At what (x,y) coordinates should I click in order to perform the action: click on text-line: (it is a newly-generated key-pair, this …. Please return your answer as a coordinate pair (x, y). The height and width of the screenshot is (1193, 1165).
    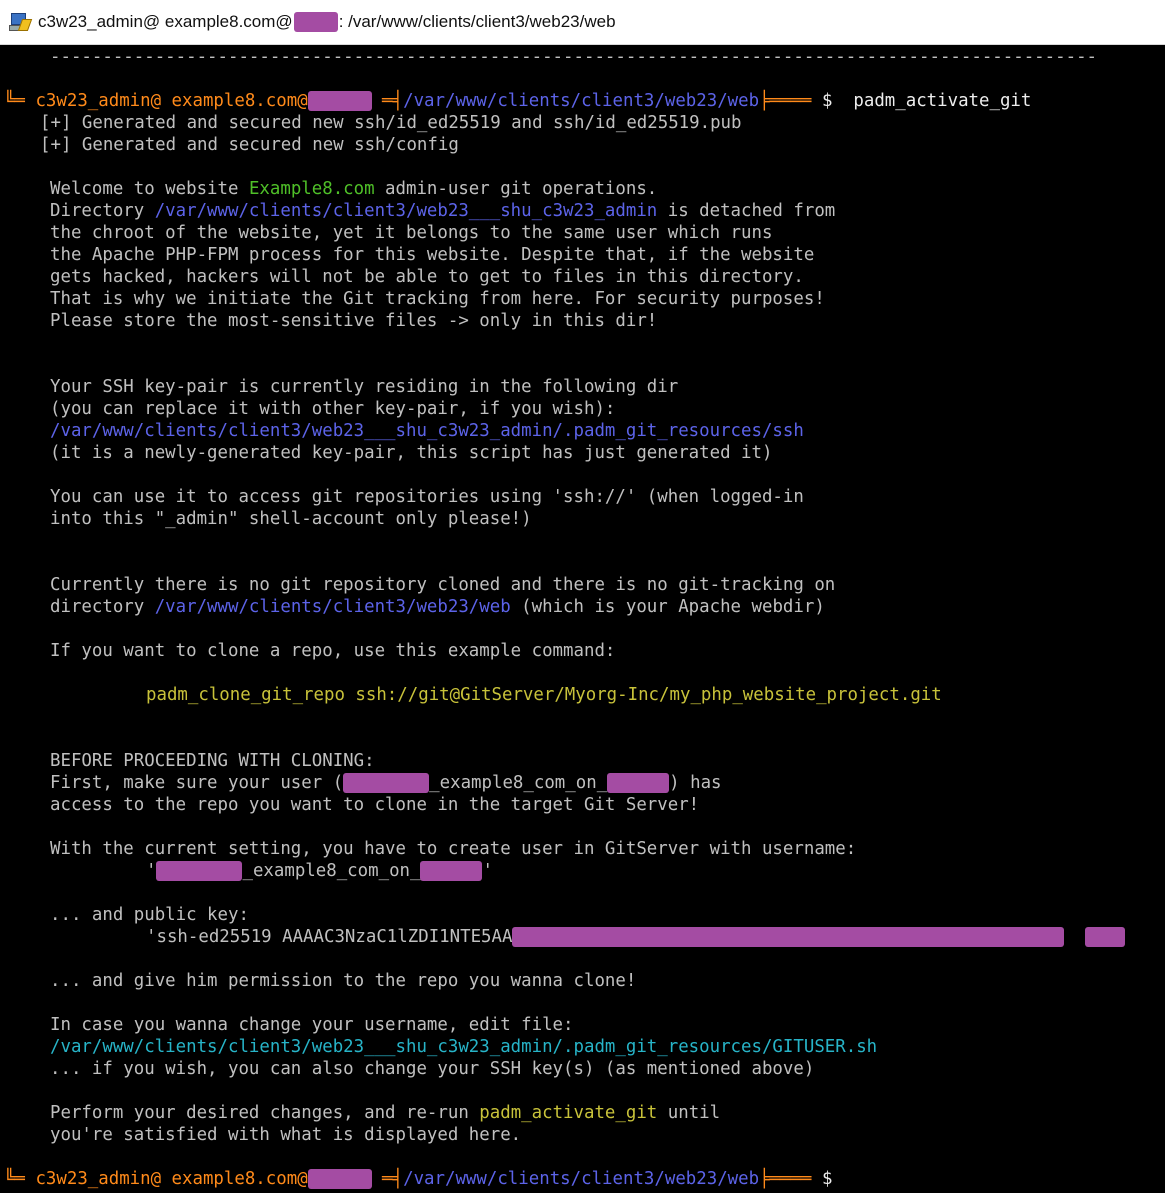
    Looking at the image, I should click on (411, 453).